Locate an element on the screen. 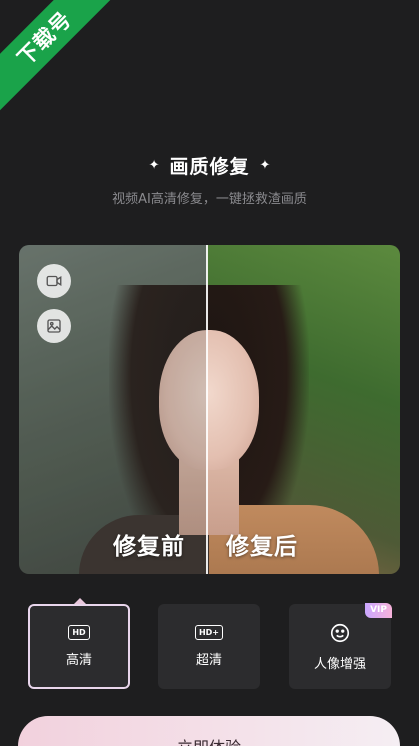 This screenshot has height=746, width=419. video-mode-button is located at coordinates (54, 281).